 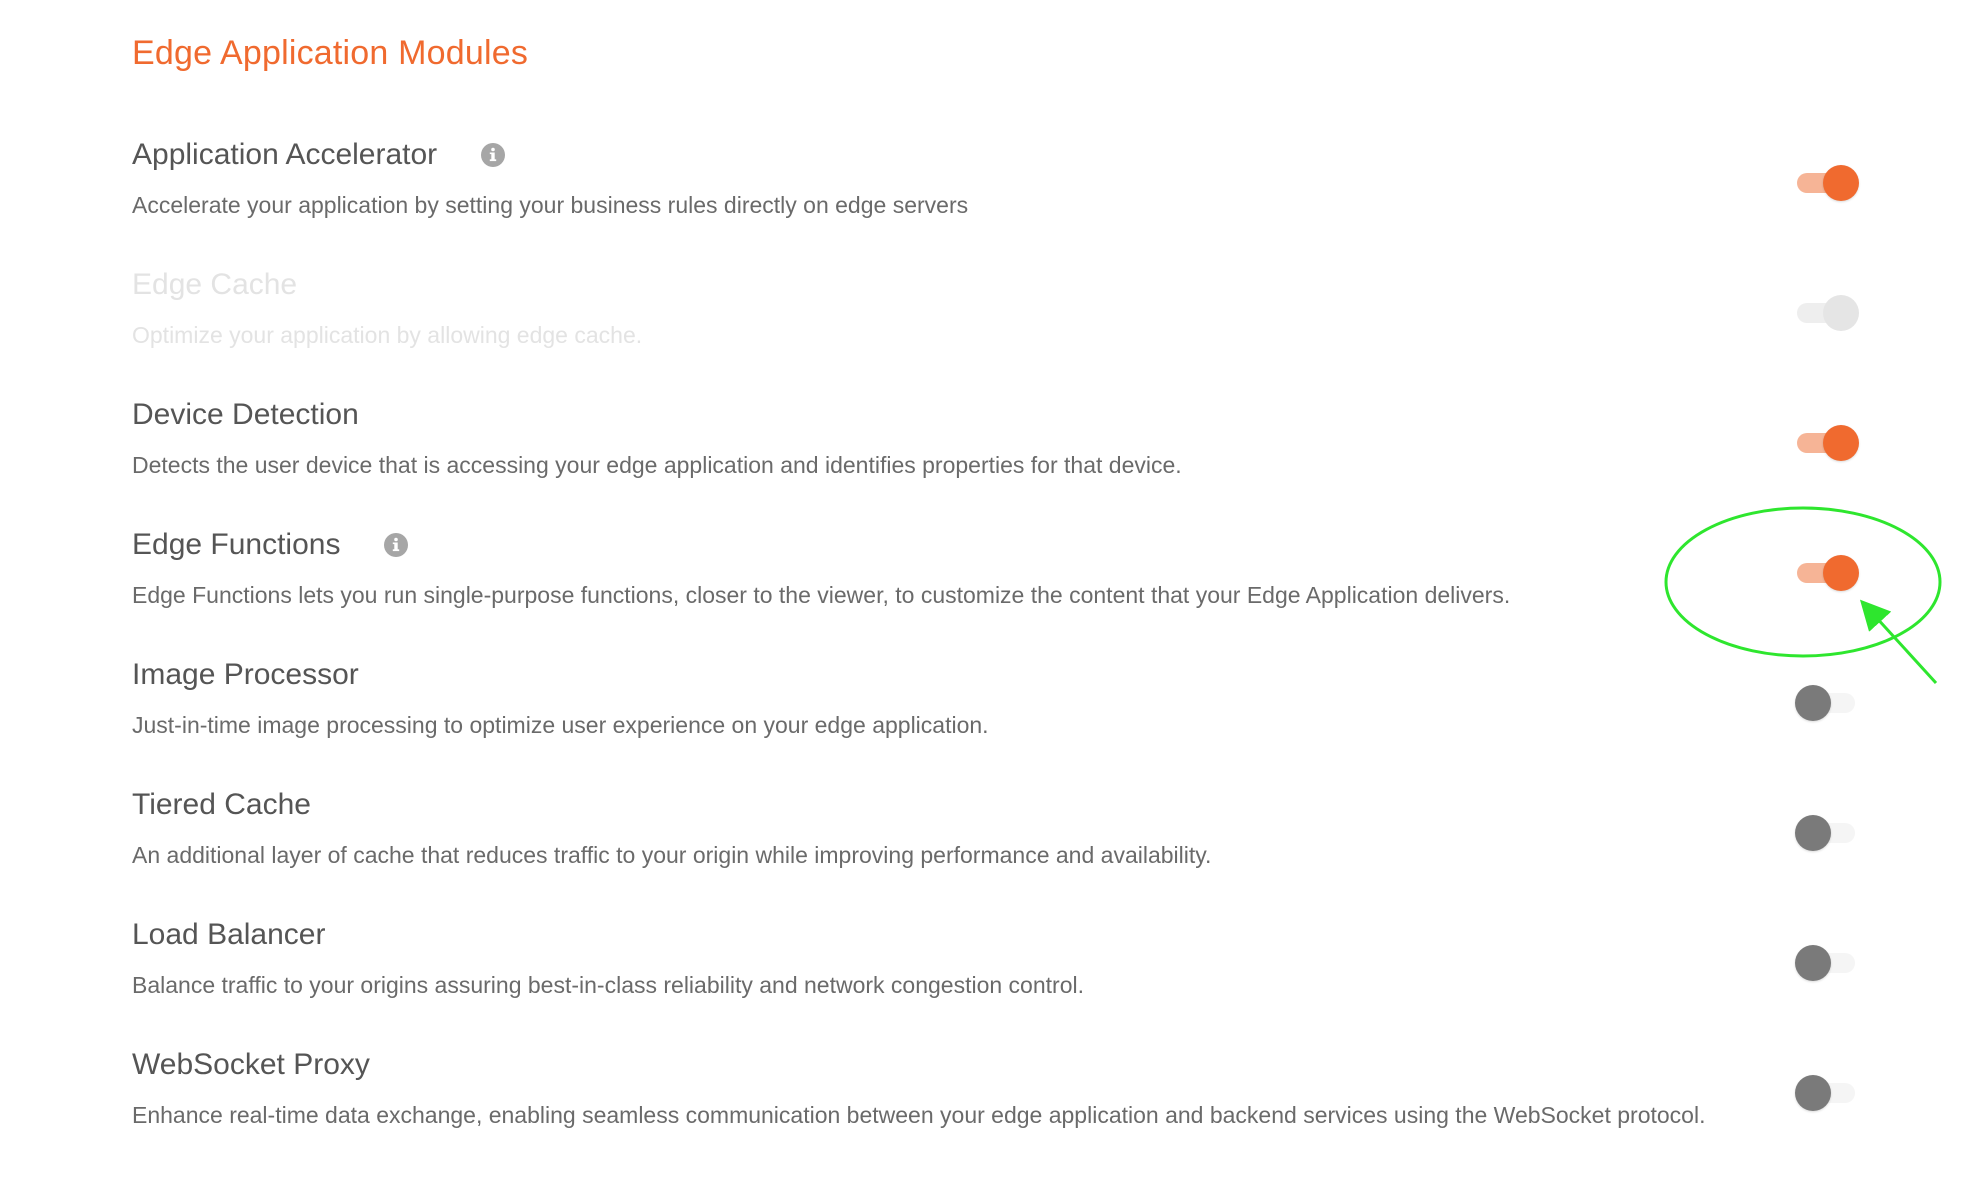 I want to click on module-title: WebSocket Proxy, so click(x=251, y=1065).